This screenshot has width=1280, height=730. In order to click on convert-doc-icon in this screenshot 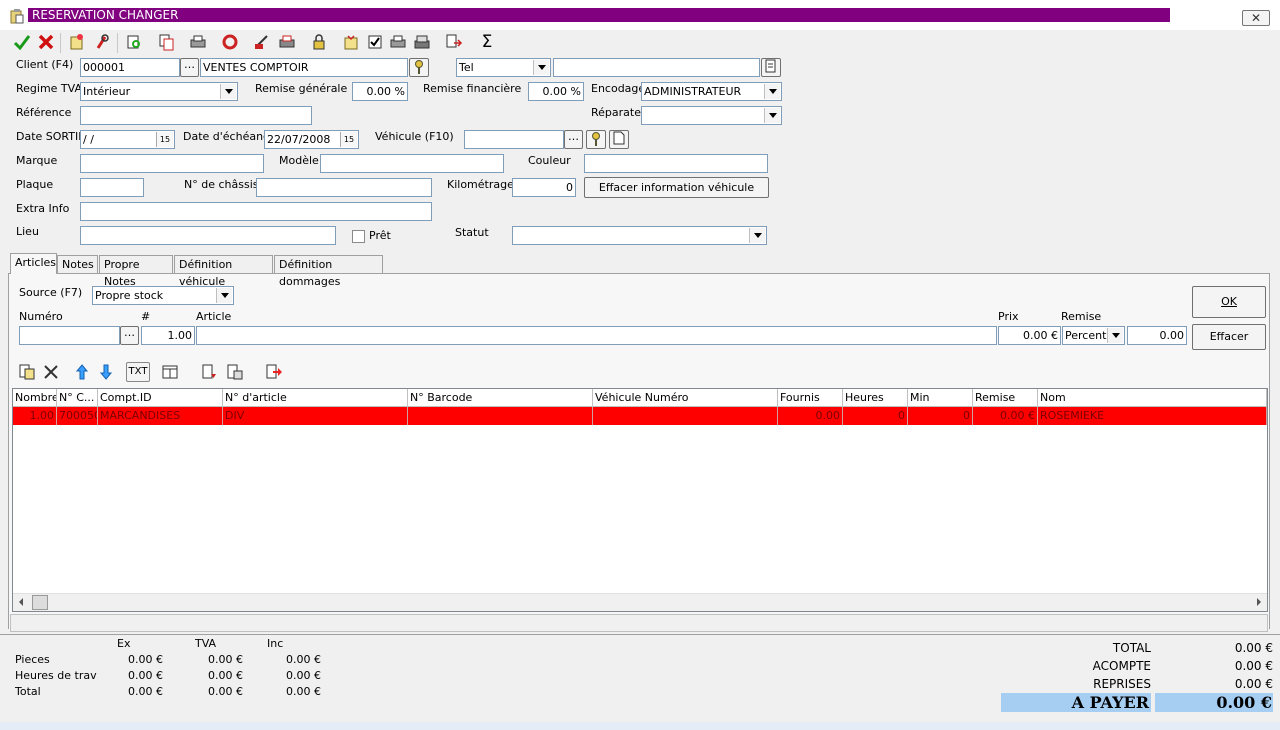, I will do `click(454, 42)`.